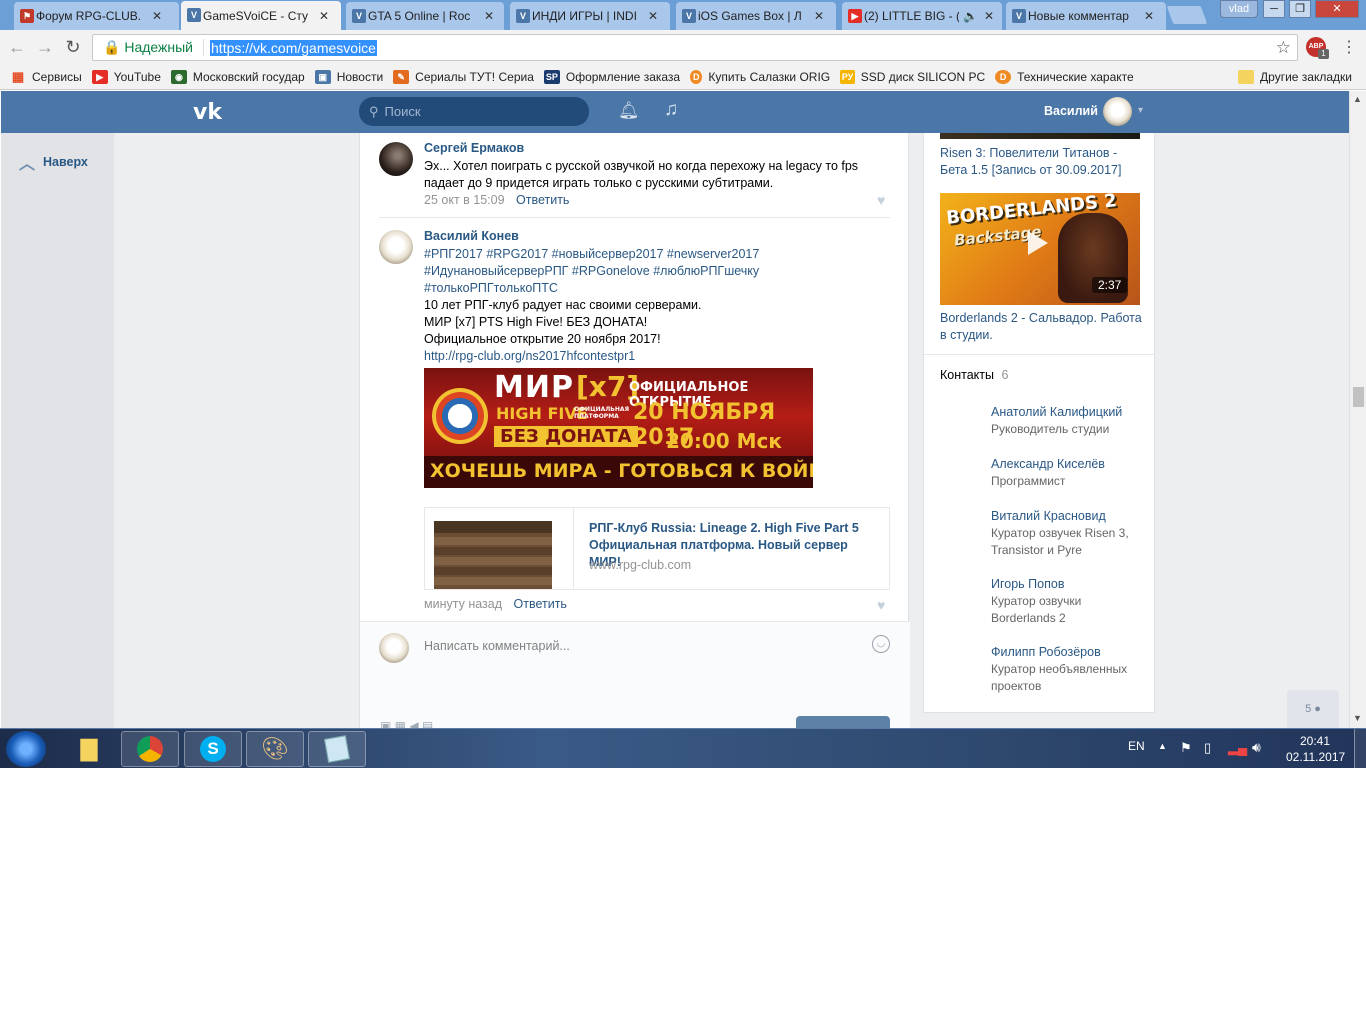 The height and width of the screenshot is (1036, 1366). What do you see at coordinates (293, 47) in the screenshot?
I see `url-text: https://vk.com/gamesvoice` at bounding box center [293, 47].